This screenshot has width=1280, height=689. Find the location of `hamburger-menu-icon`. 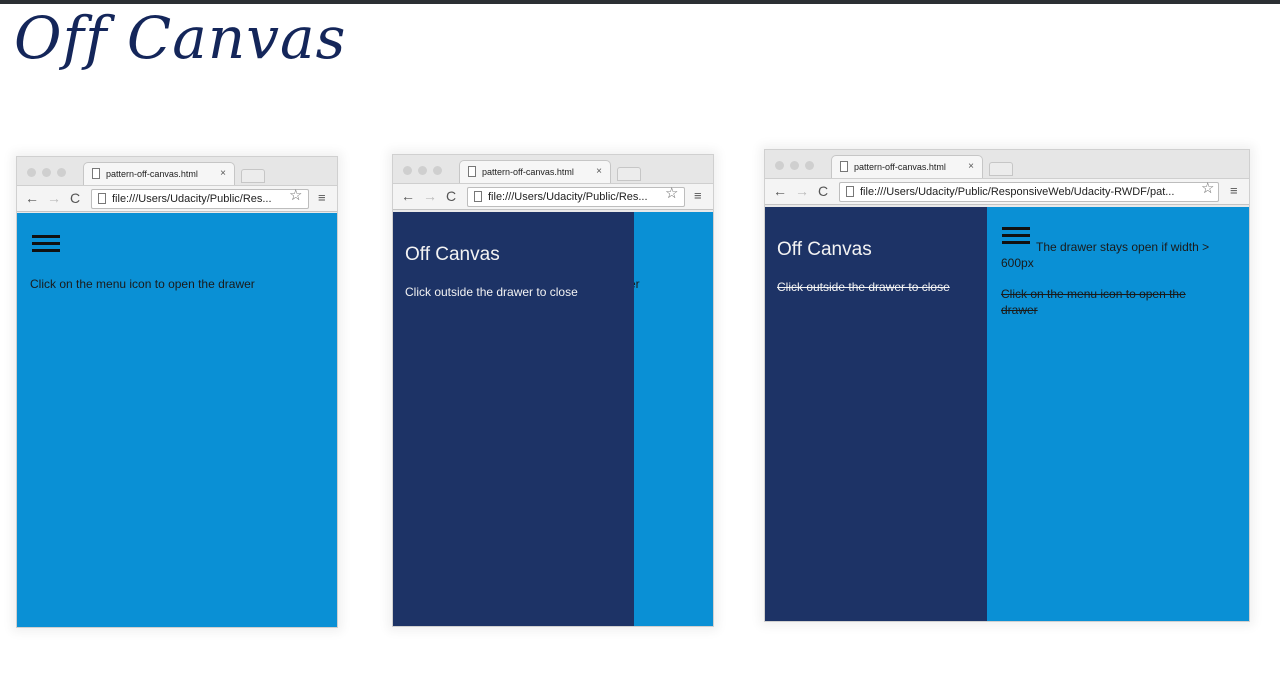

hamburger-menu-icon is located at coordinates (46, 244).